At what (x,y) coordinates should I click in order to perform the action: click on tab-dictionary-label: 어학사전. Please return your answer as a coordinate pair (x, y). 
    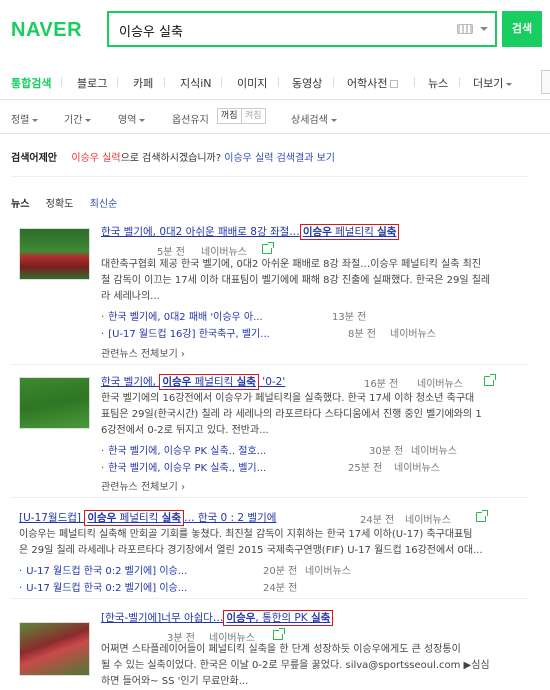
    Looking at the image, I should click on (367, 83).